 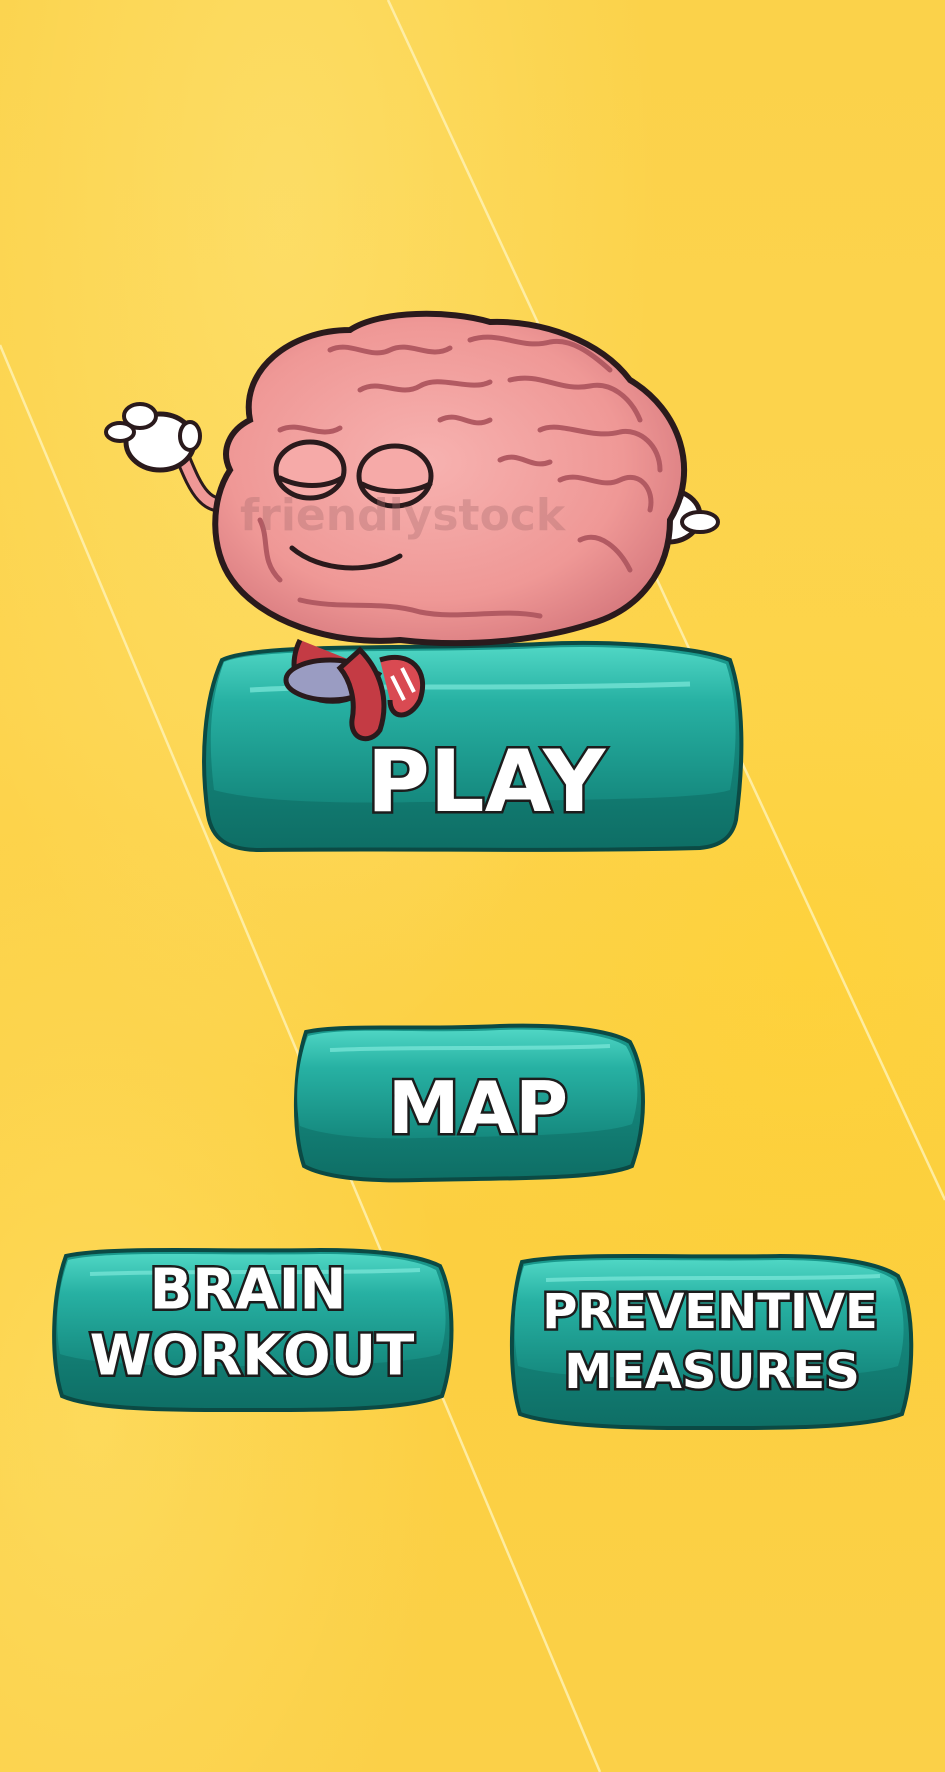 I want to click on brain-workout-button-label-line2: WORKOUT, so click(x=252, y=1356).